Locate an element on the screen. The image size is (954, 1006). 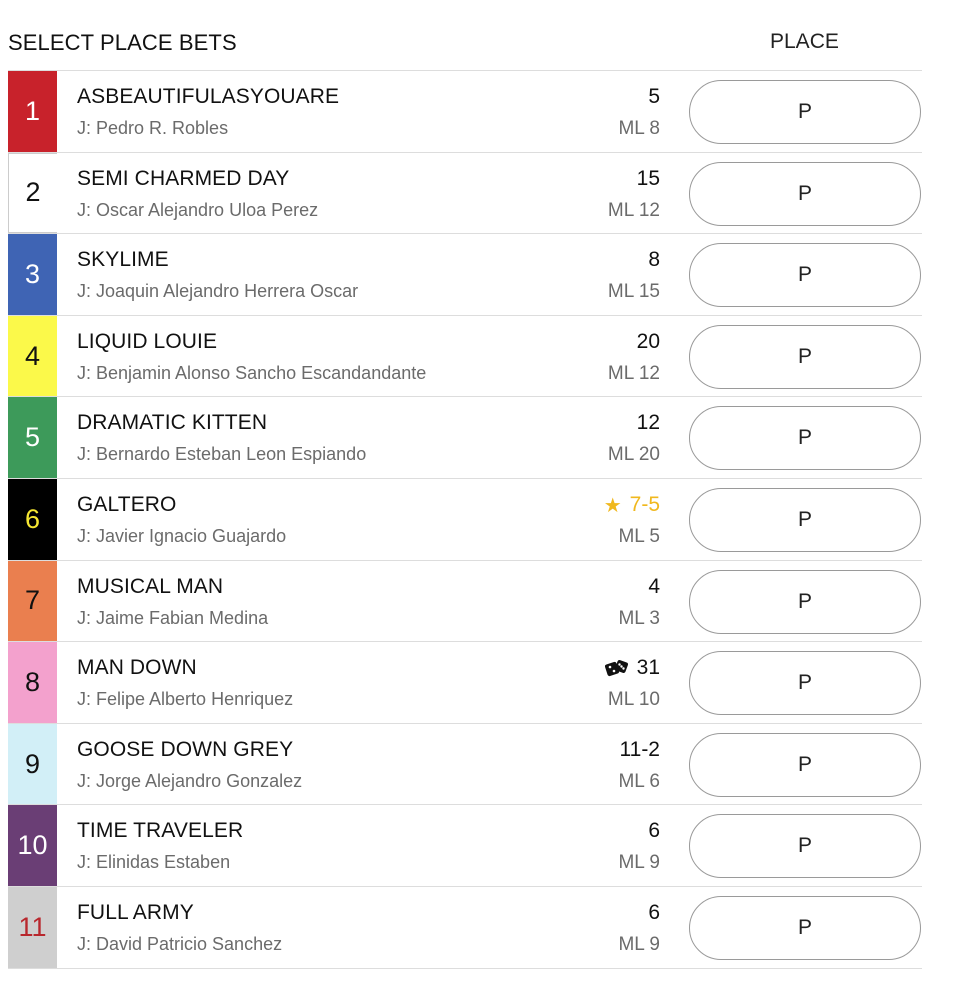
horse-name: TIME TRAVELER is located at coordinates (160, 831).